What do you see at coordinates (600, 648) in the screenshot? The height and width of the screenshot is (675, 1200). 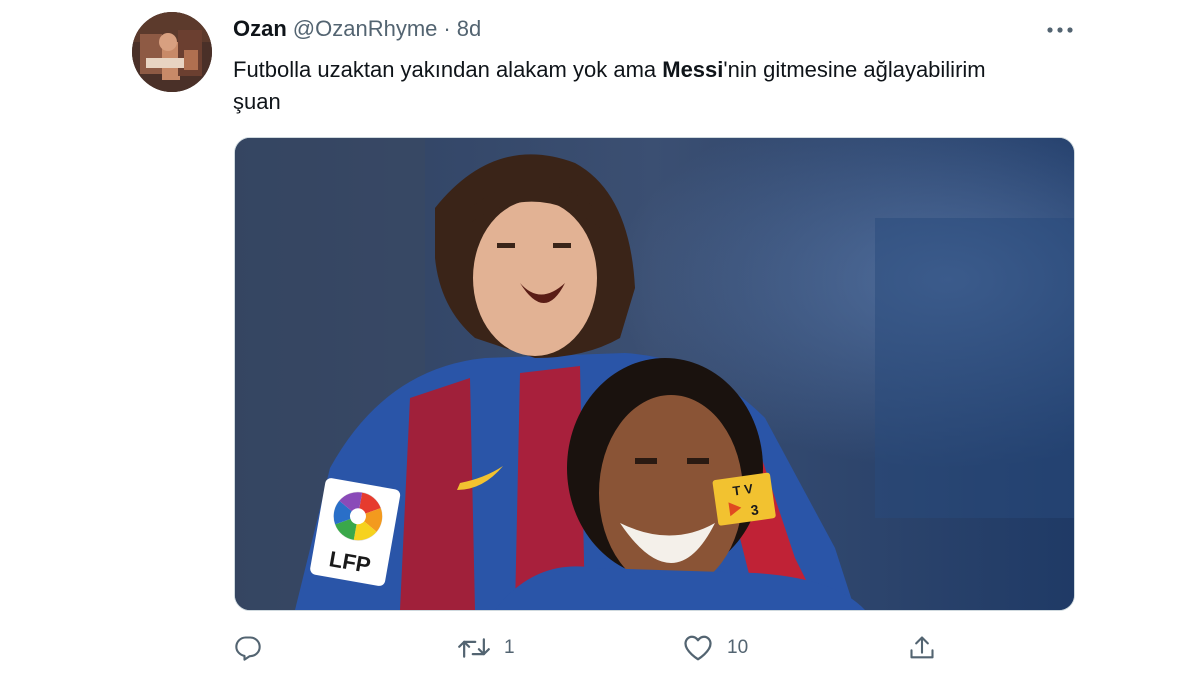 I see `tweet-actions: 1 10` at bounding box center [600, 648].